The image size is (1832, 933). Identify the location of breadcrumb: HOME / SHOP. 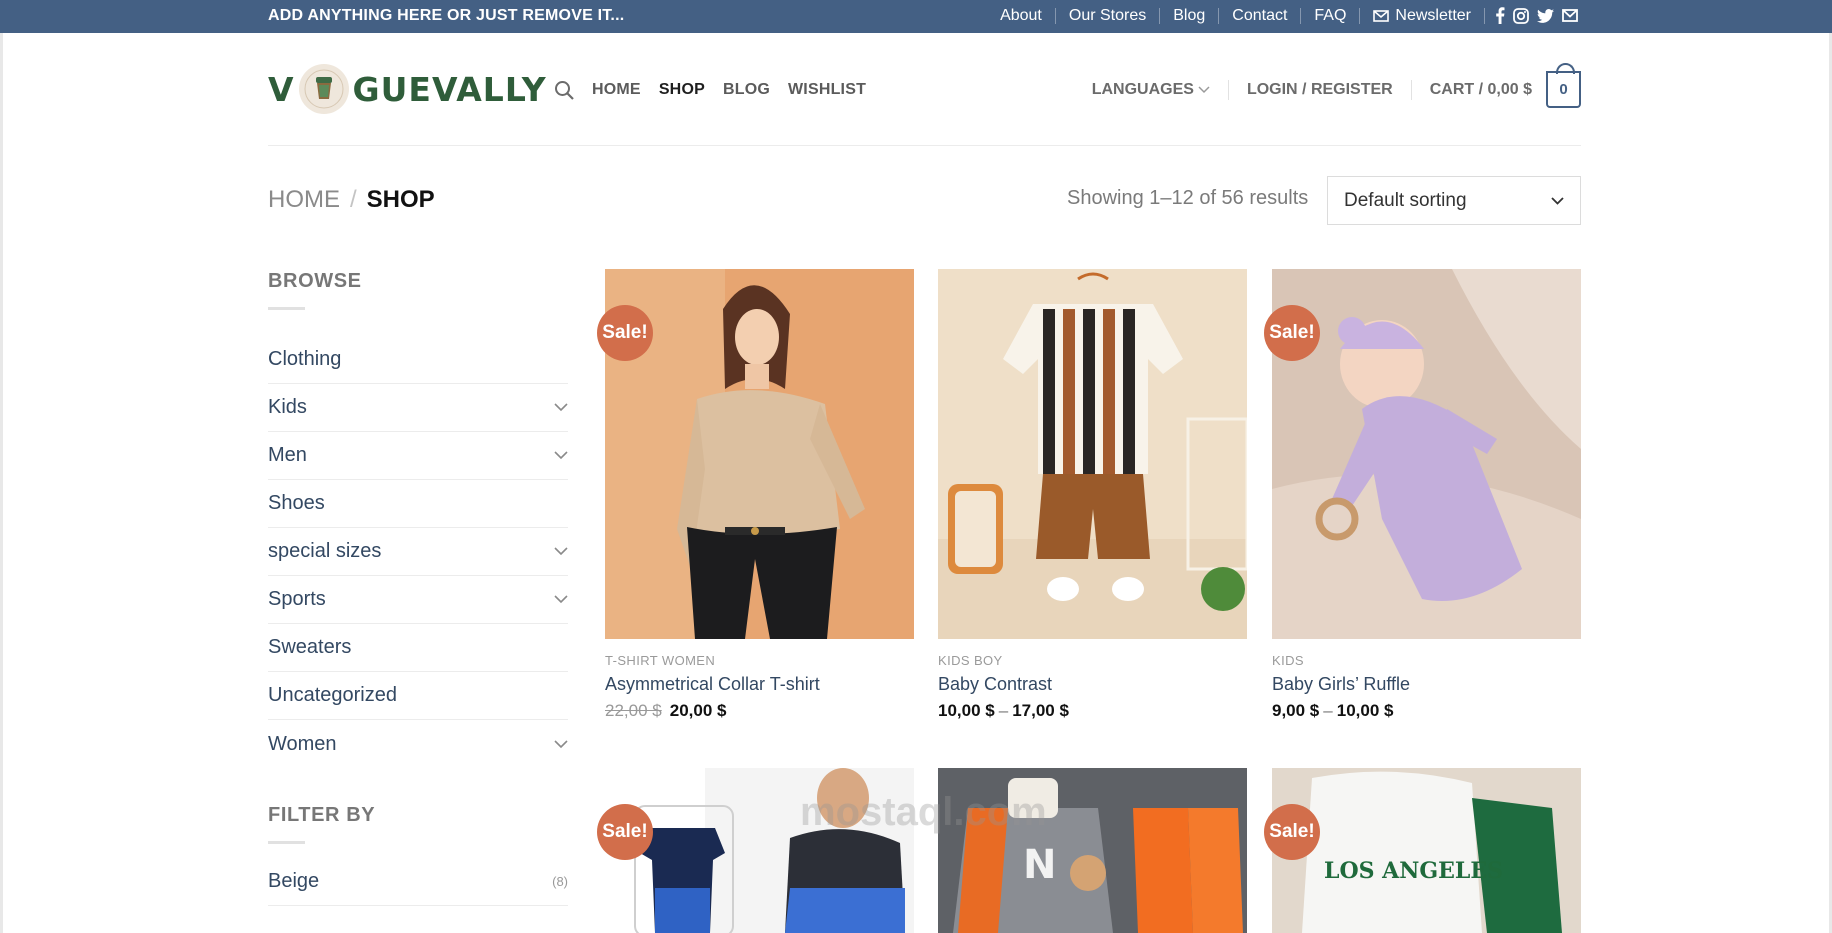
(351, 200).